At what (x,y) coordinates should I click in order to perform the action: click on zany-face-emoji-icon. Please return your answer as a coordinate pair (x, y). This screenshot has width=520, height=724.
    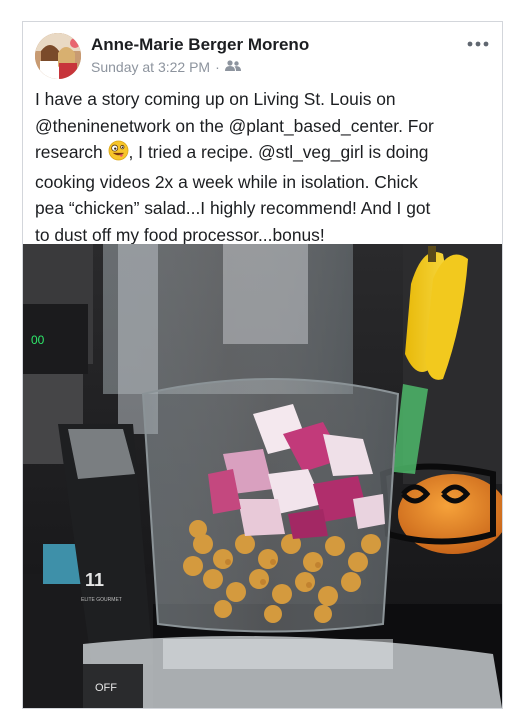
    Looking at the image, I should click on (118, 154).